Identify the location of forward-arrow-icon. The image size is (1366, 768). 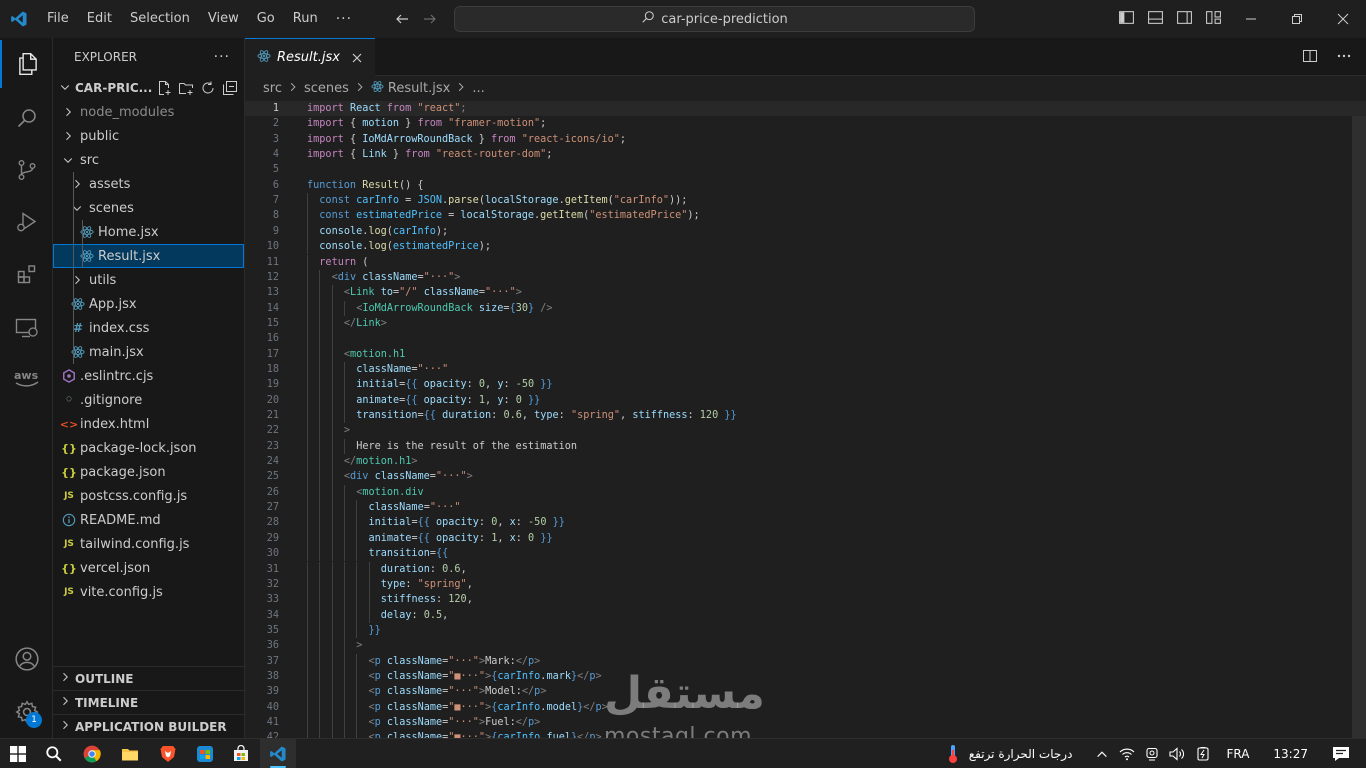
(430, 19).